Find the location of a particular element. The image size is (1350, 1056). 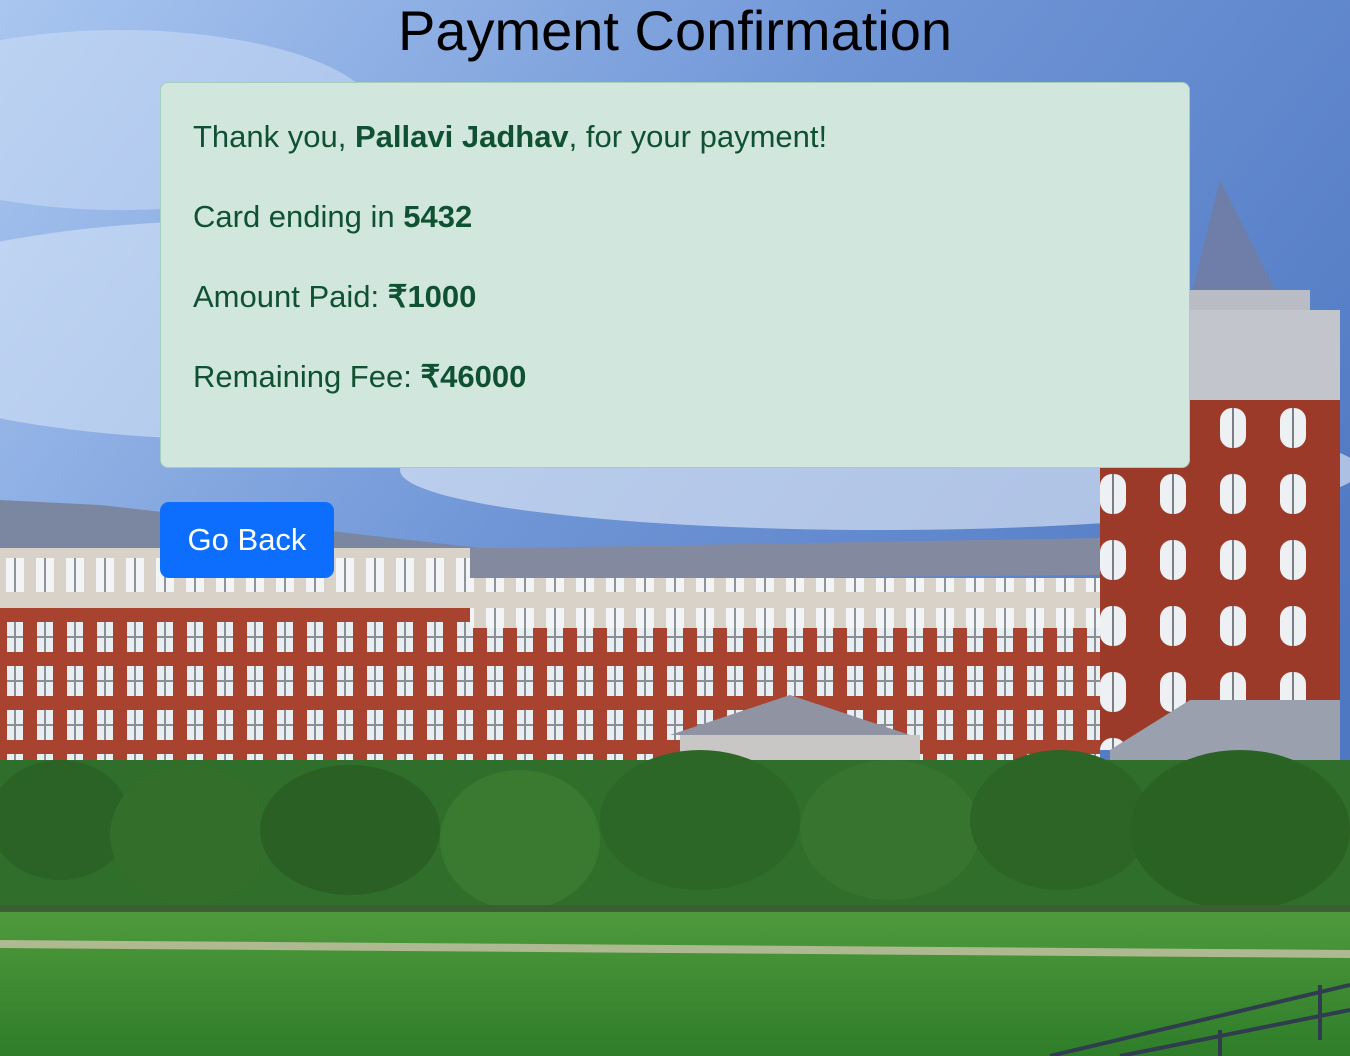

amount-paid-info: Amount Paid: ₹1000 is located at coordinates (675, 297).